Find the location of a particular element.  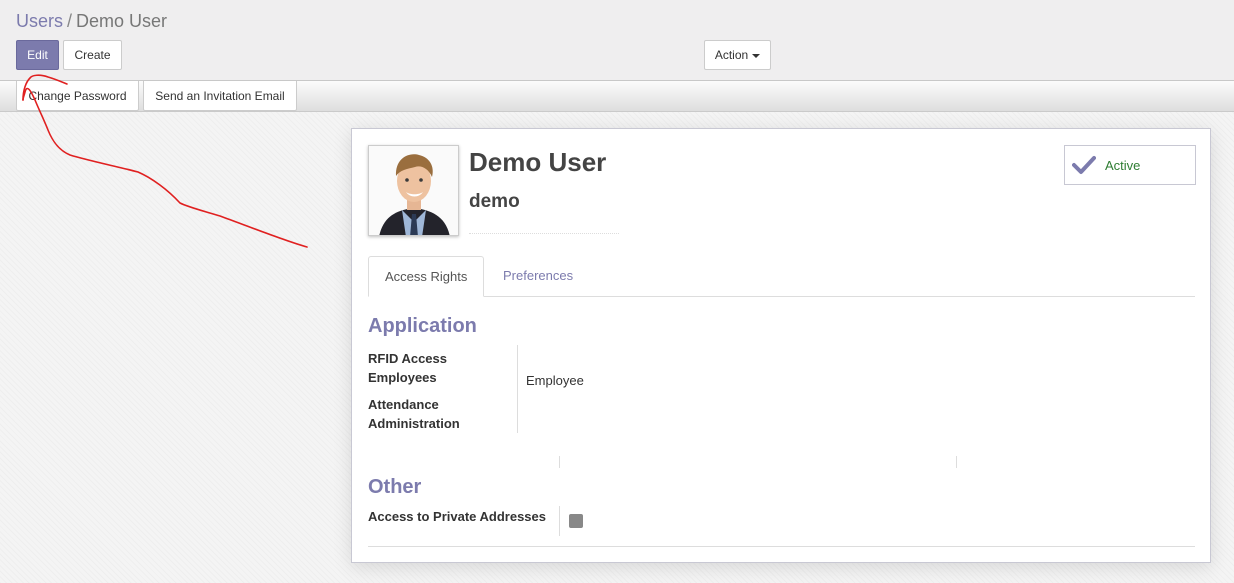

login-underline is located at coordinates (544, 233).